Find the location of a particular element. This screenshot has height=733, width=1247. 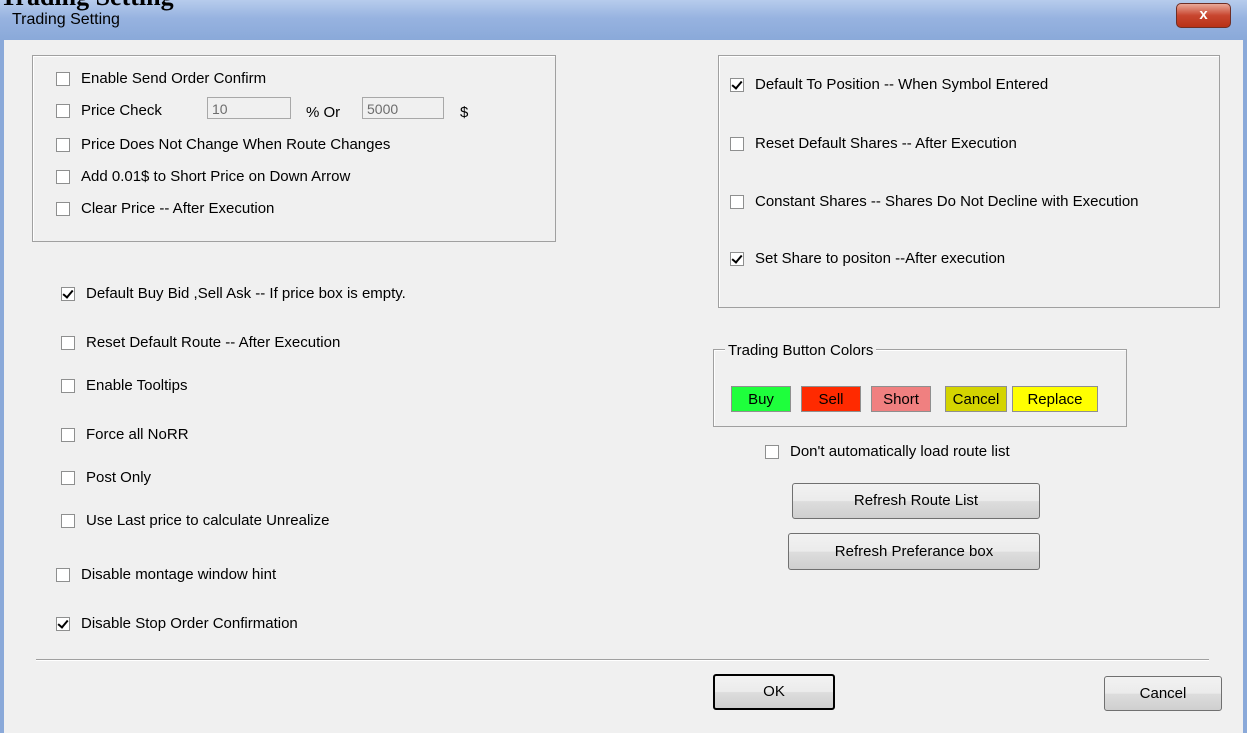

title-bar: Trading Setting Trading Setting x is located at coordinates (623, 20).